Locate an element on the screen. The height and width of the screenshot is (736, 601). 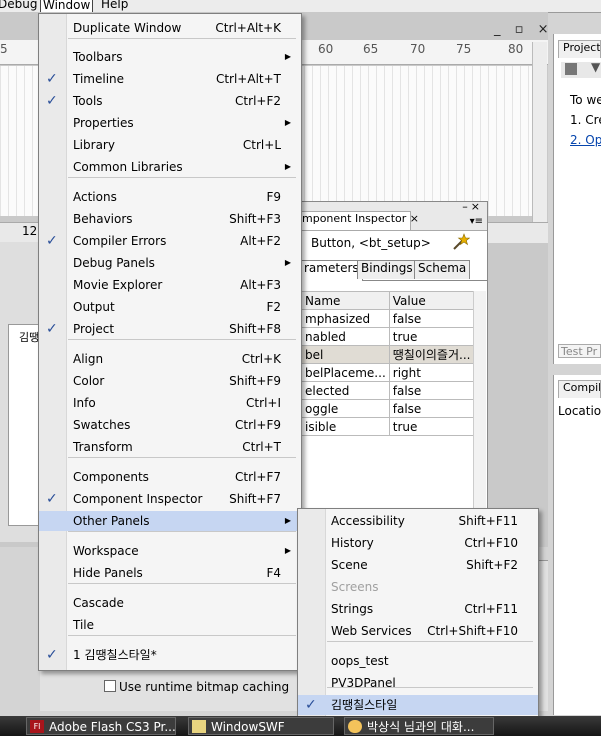
table-row: elected false is located at coordinates (388, 390).